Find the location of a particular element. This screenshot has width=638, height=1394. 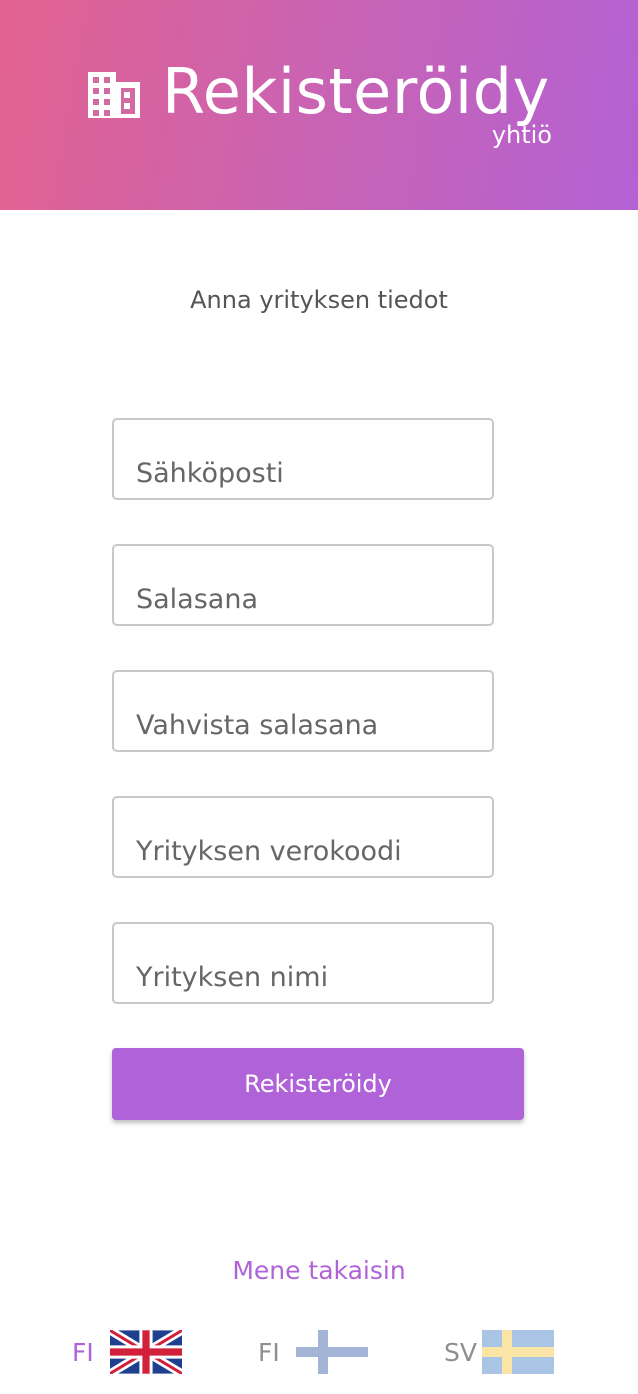

company-name-field is located at coordinates (303, 963).